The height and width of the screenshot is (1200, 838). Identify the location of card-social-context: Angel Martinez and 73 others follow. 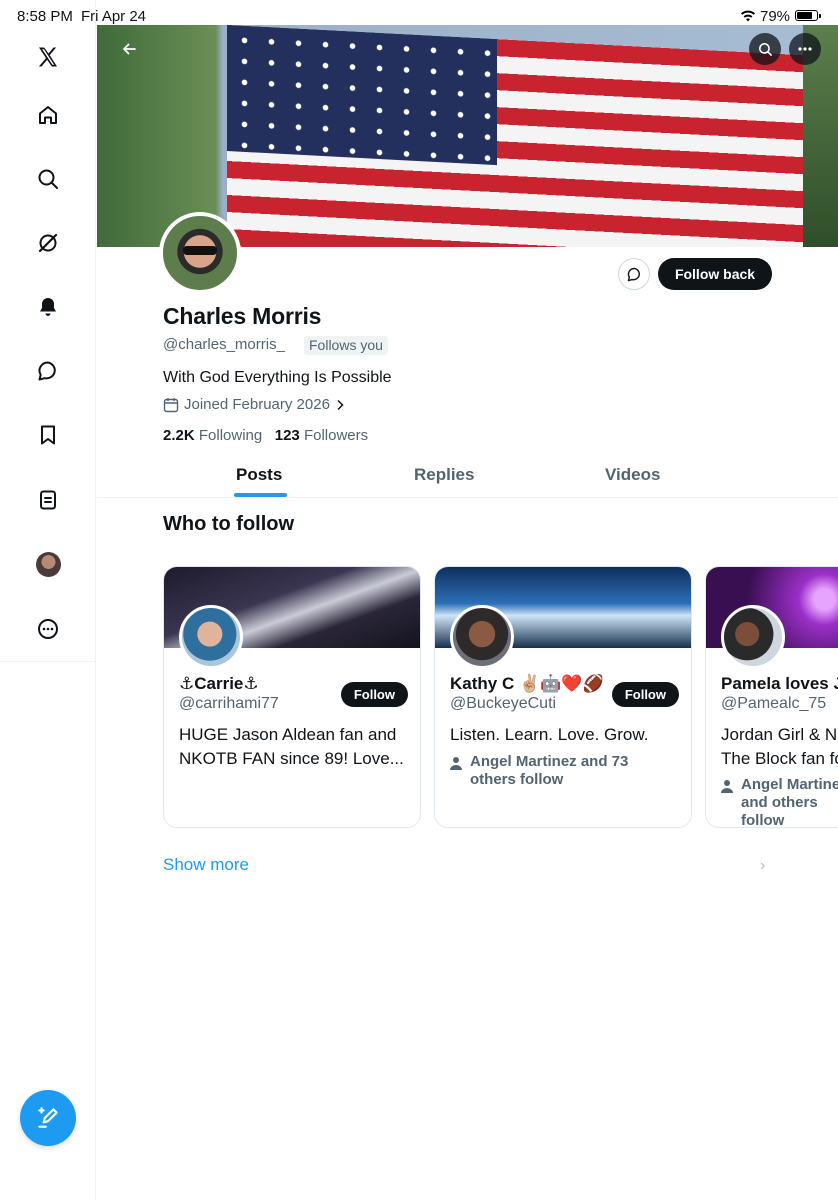
(547, 771).